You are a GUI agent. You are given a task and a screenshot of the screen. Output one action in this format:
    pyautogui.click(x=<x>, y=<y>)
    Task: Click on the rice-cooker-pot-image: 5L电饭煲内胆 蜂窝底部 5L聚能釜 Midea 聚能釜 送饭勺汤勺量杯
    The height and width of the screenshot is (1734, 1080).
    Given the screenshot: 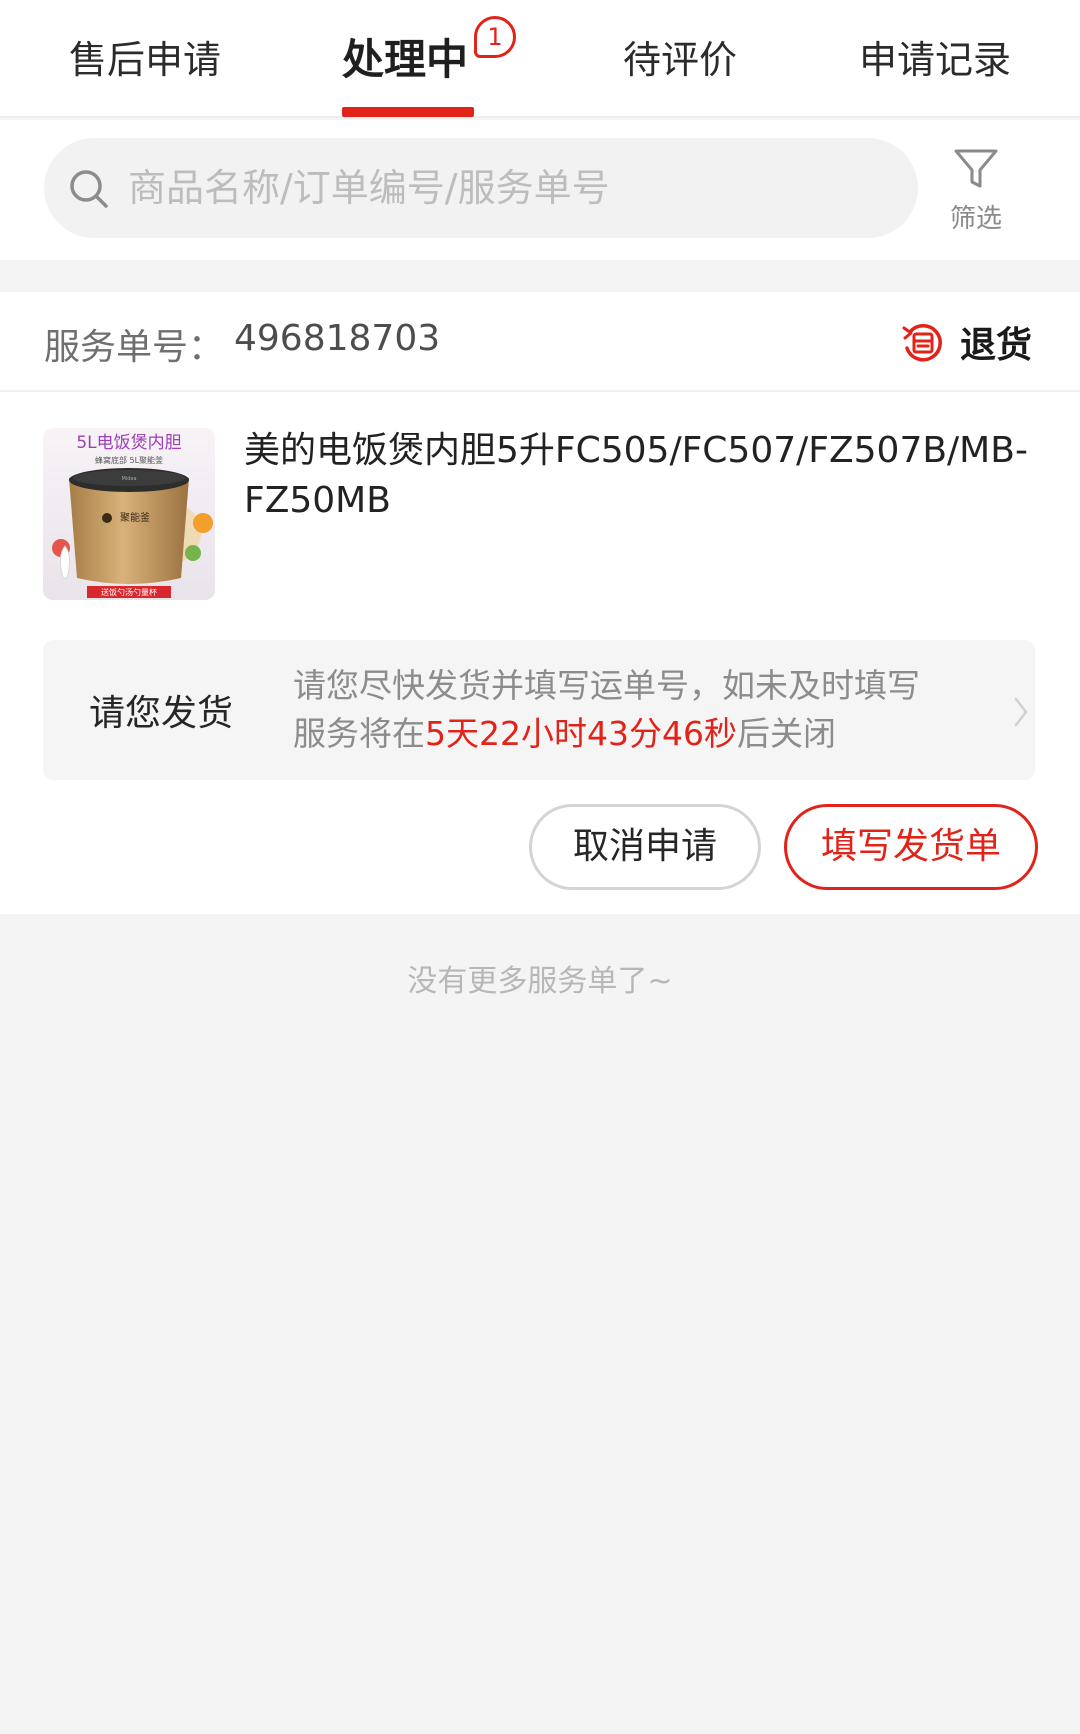 What is the action you would take?
    pyautogui.click(x=129, y=514)
    